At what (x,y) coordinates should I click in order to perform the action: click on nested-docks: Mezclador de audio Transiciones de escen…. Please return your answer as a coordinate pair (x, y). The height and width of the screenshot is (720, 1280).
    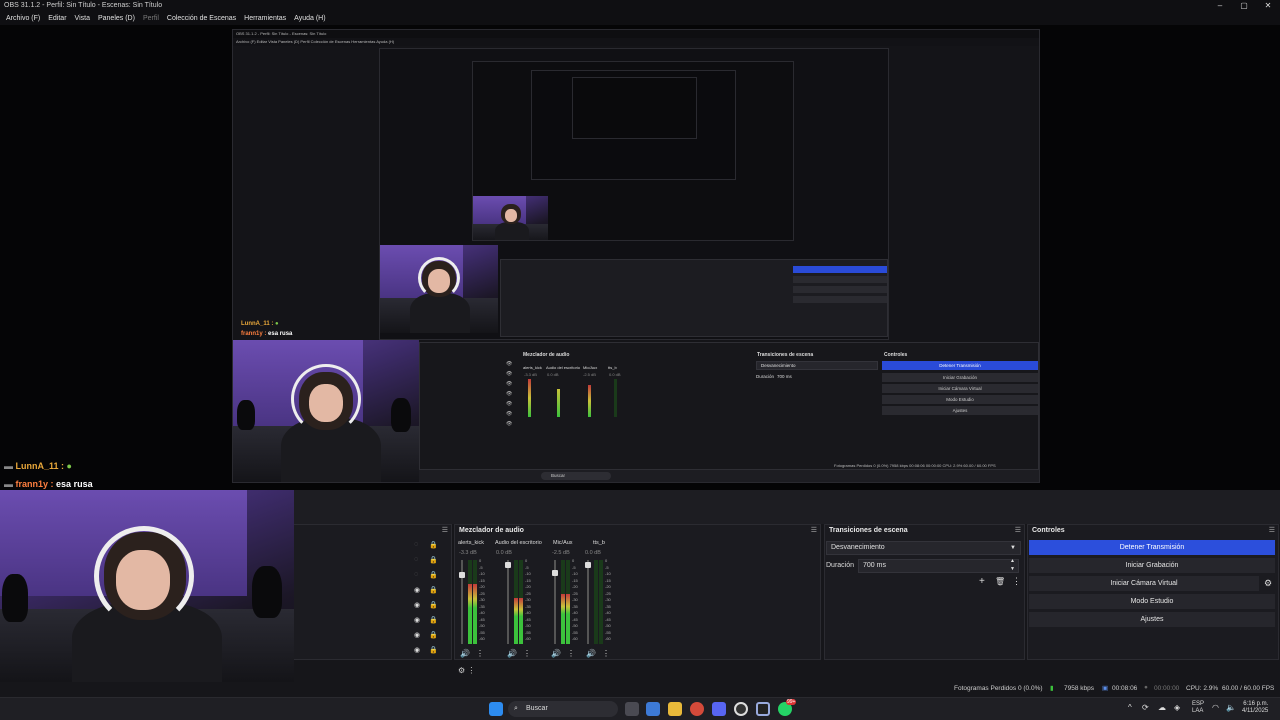
    Looking at the image, I should click on (729, 406).